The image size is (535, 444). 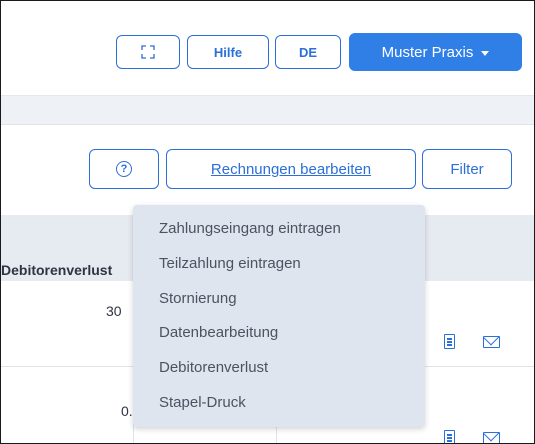 I want to click on table-cell: 0., so click(x=127, y=411).